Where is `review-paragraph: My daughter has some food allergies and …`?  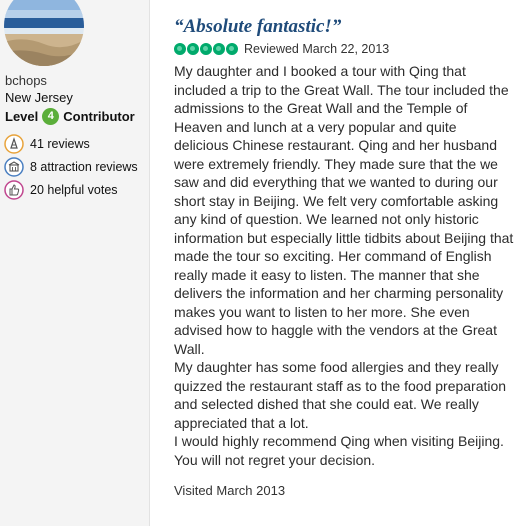 review-paragraph: My daughter has some food allergies and … is located at coordinates (340, 395).